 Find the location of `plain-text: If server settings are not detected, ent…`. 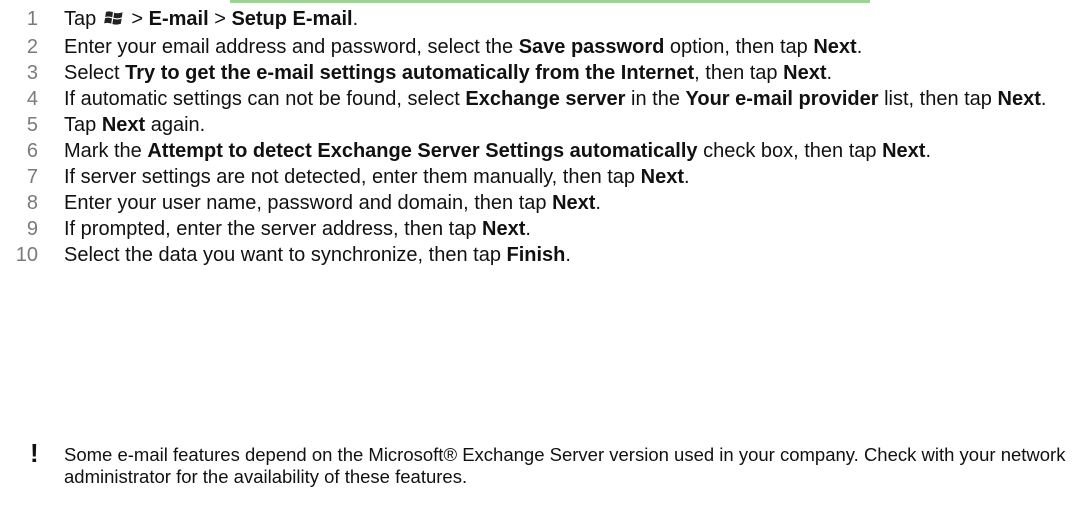

plain-text: If server settings are not detected, ent… is located at coordinates (352, 177).